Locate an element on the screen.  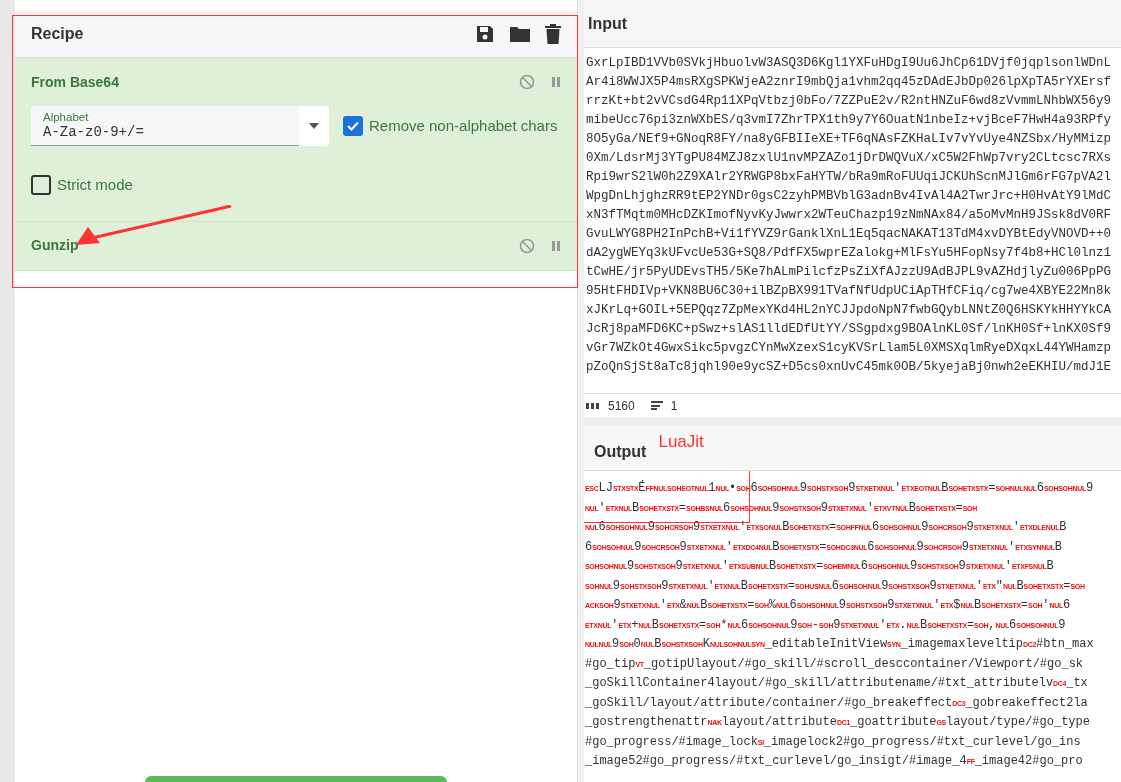
input-line: 0Xm/LdsrMj3YTgPU84MZJ8zxlU1nvMPZAZo1jDrDWQVuX/xC5W2FhWp7vry2CLtcsc7RXs is located at coordinates (849, 158).